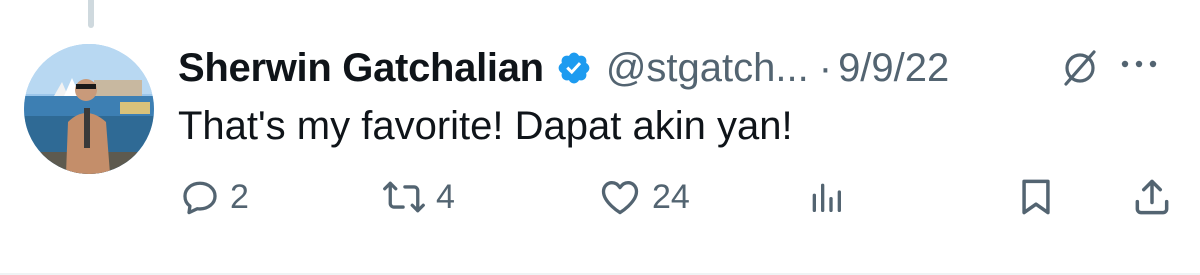  Describe the element at coordinates (239, 196) in the screenshot. I see `reply-count: 2` at that location.